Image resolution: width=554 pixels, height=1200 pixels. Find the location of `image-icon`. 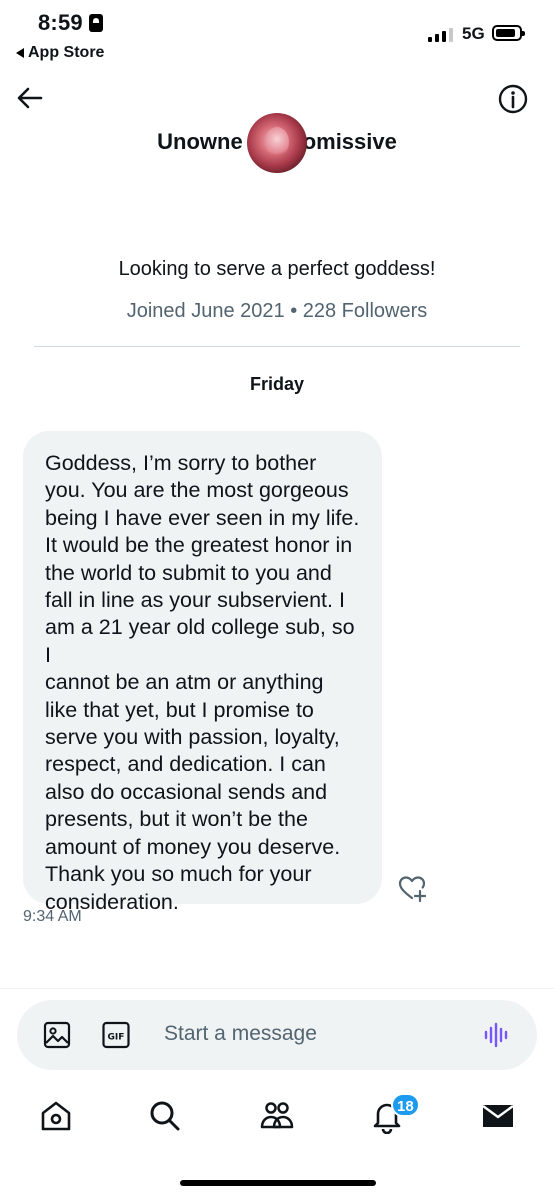

image-icon is located at coordinates (57, 1035).